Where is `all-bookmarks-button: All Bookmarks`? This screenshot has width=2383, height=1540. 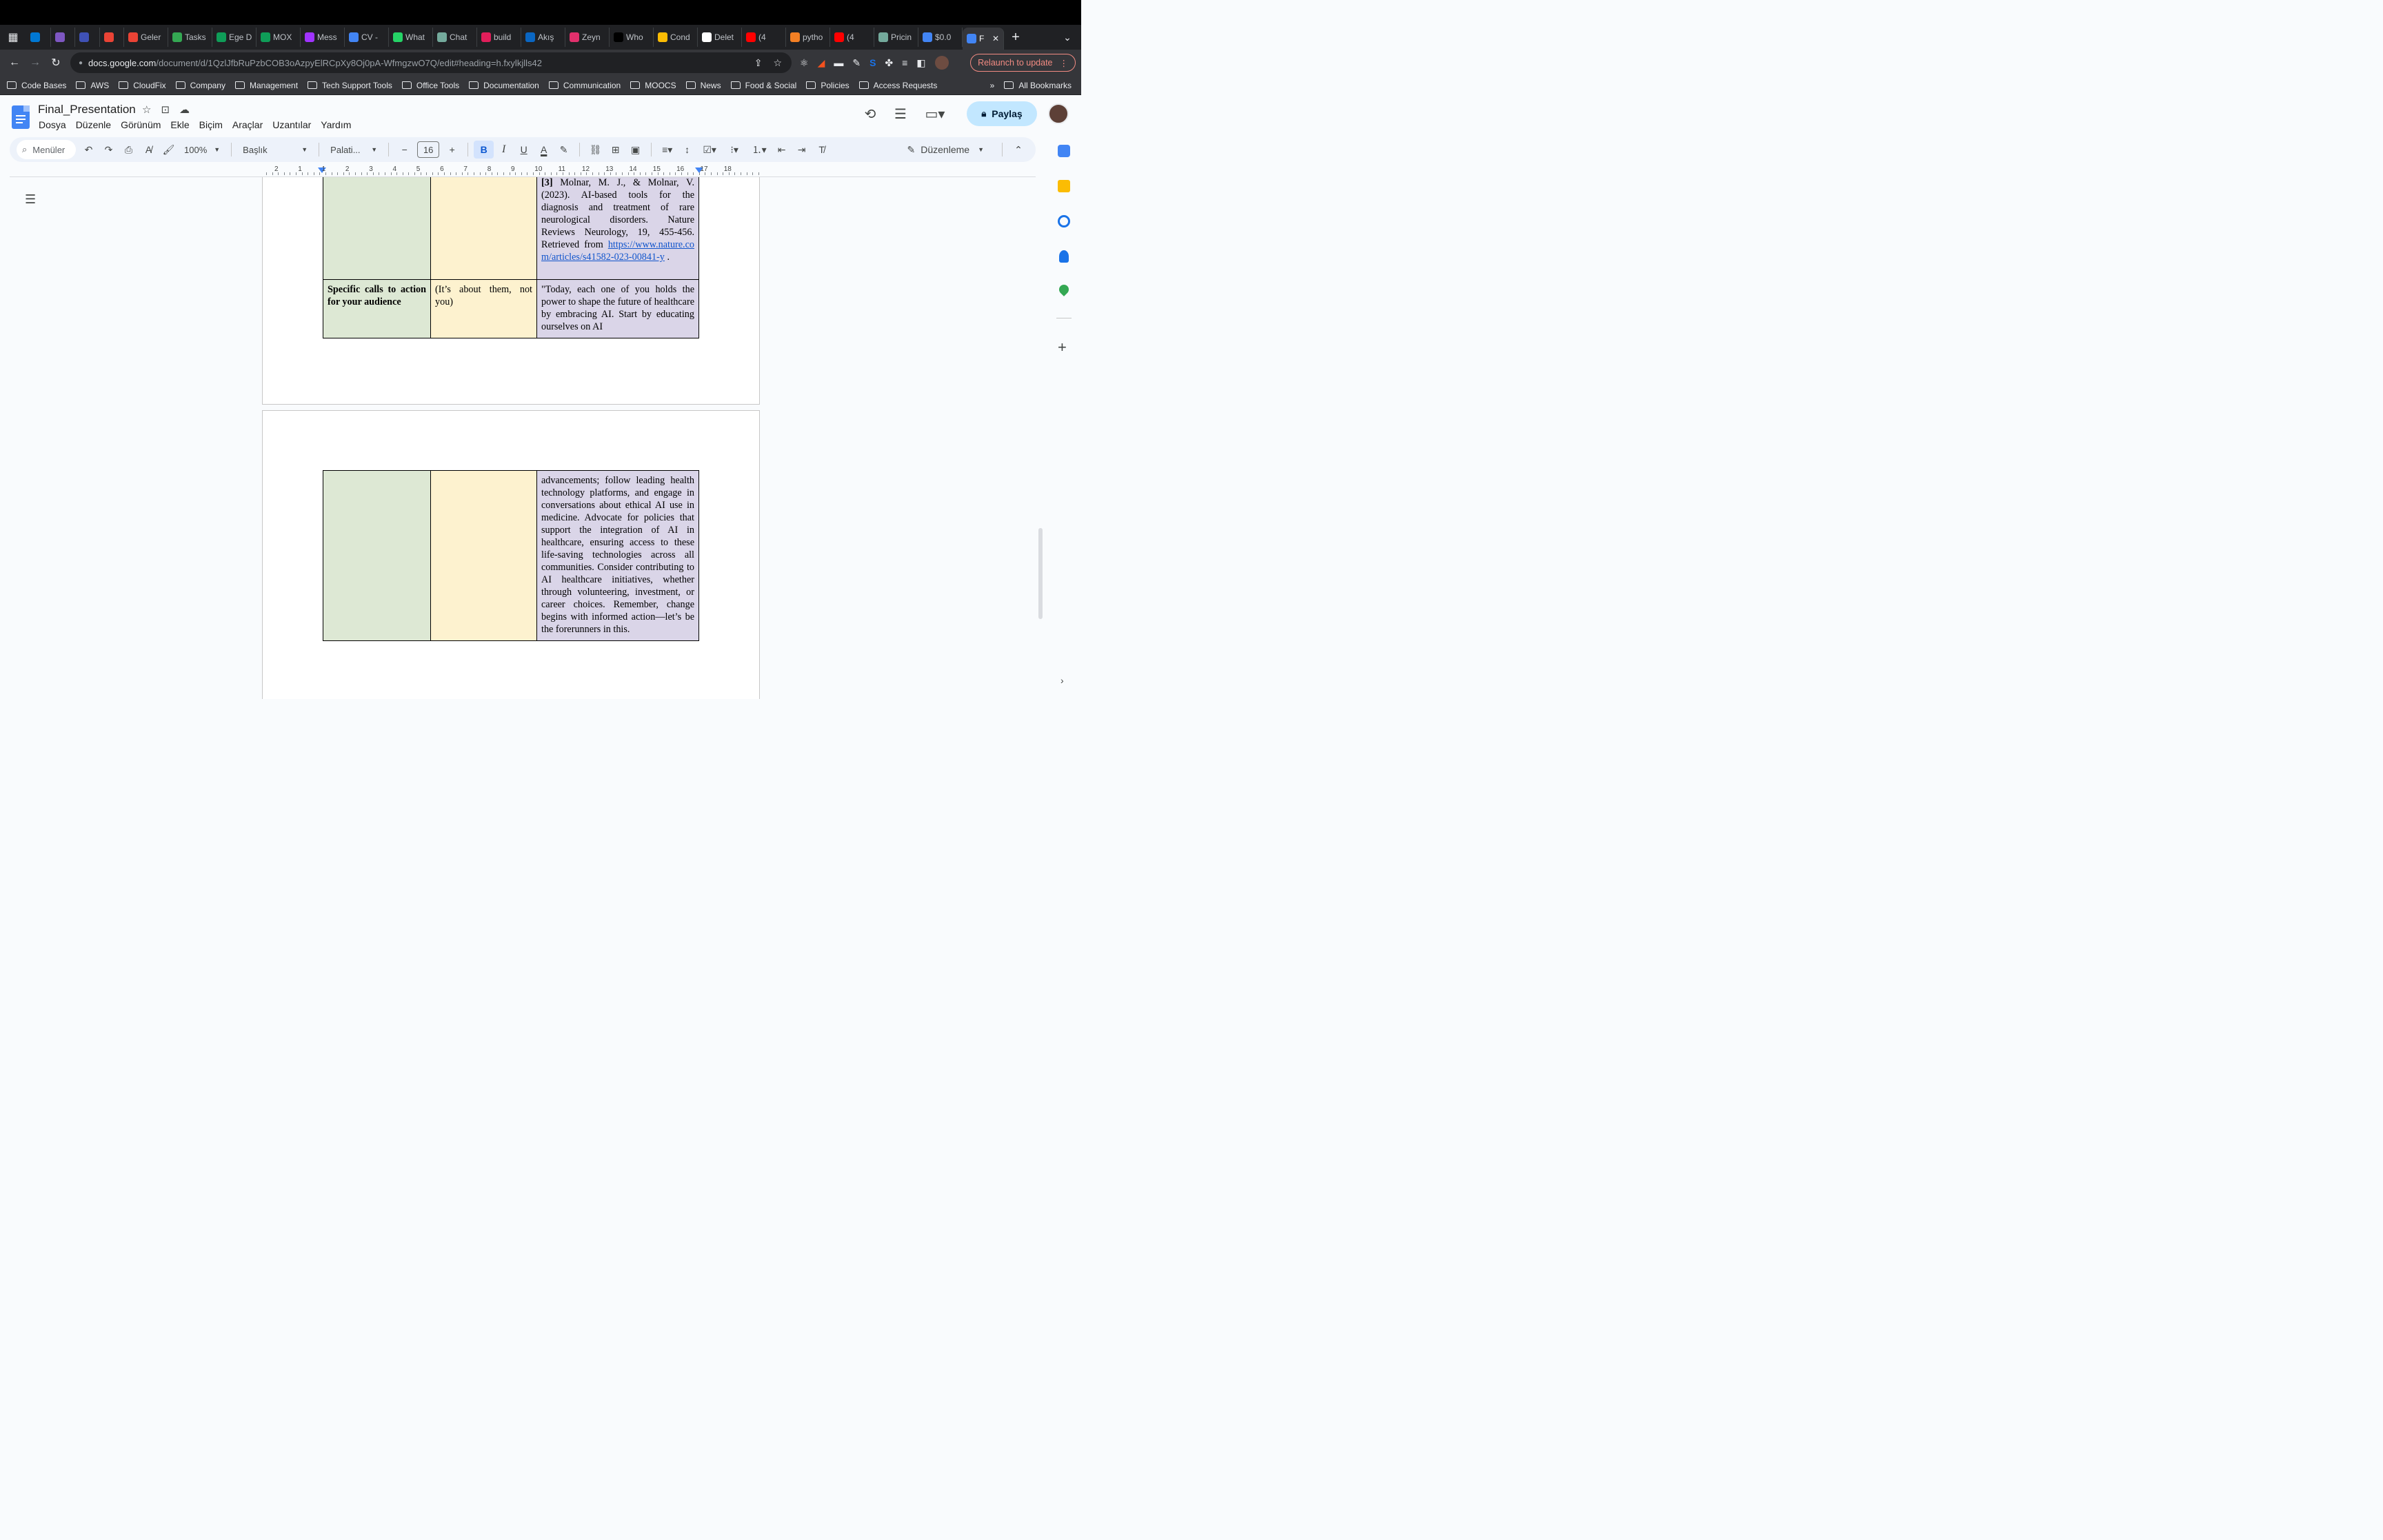
all-bookmarks-button: All Bookmarks is located at coordinates (1038, 86).